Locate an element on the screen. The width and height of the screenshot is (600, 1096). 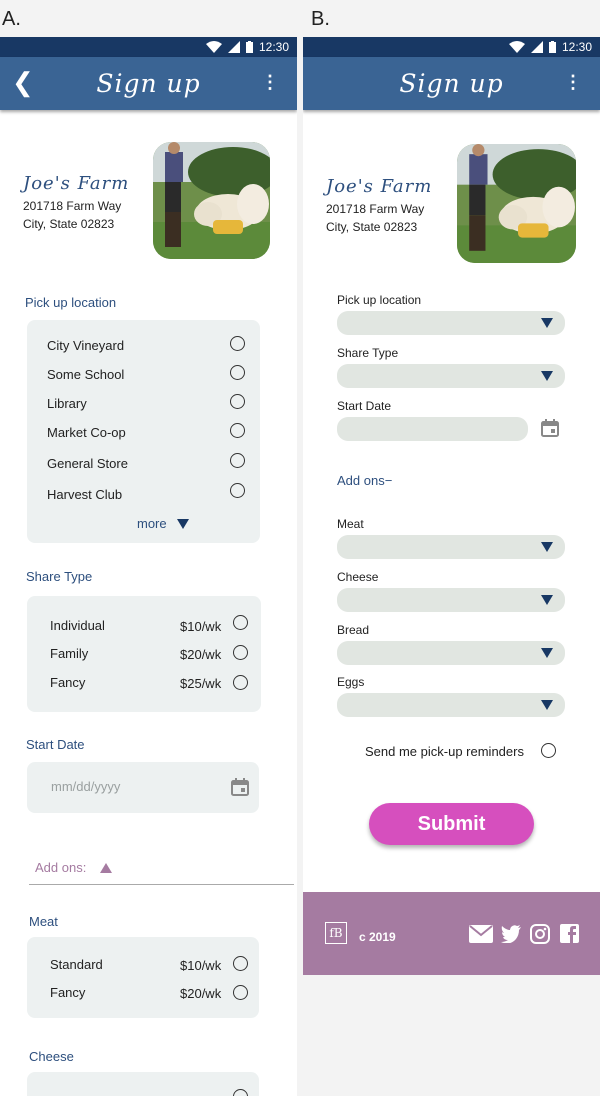
wifi-icon is located at coordinates (213, 47).